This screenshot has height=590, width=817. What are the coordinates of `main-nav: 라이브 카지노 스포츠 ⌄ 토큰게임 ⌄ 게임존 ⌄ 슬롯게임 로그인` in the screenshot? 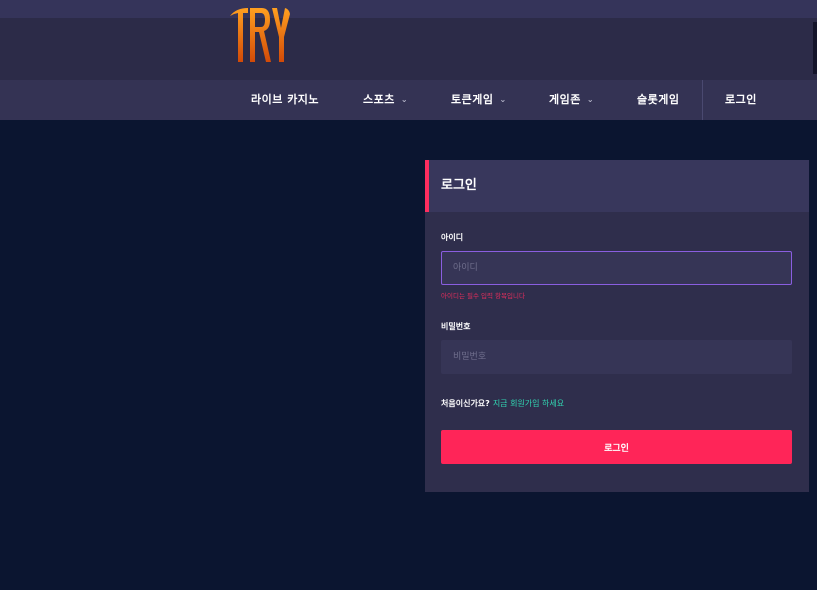 It's located at (408, 100).